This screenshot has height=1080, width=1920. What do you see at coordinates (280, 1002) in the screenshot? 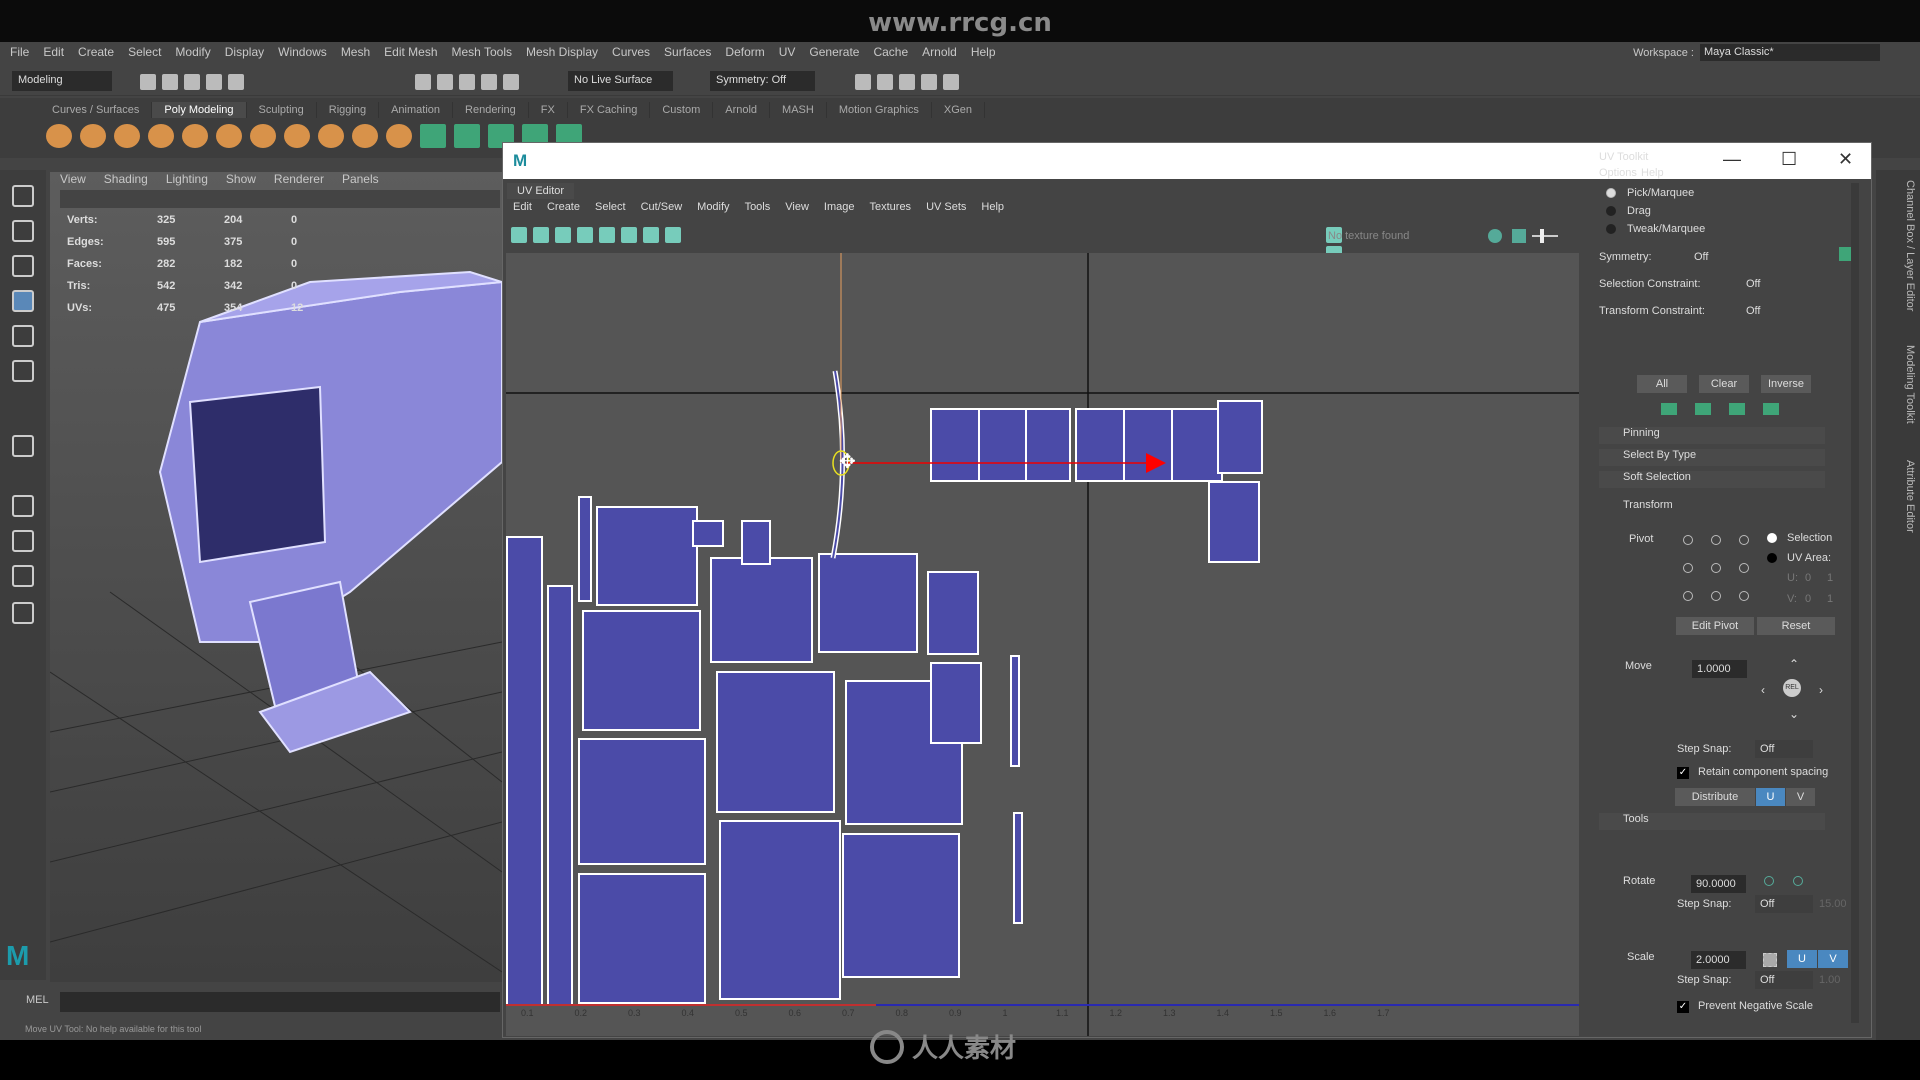
I see `mel-input` at bounding box center [280, 1002].